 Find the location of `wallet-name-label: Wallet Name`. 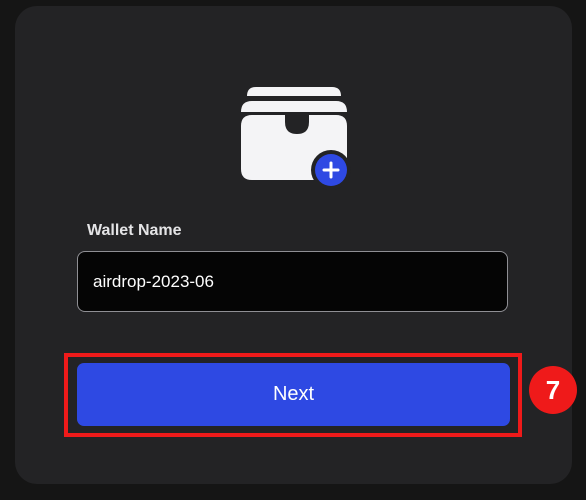

wallet-name-label: Wallet Name is located at coordinates (134, 230).